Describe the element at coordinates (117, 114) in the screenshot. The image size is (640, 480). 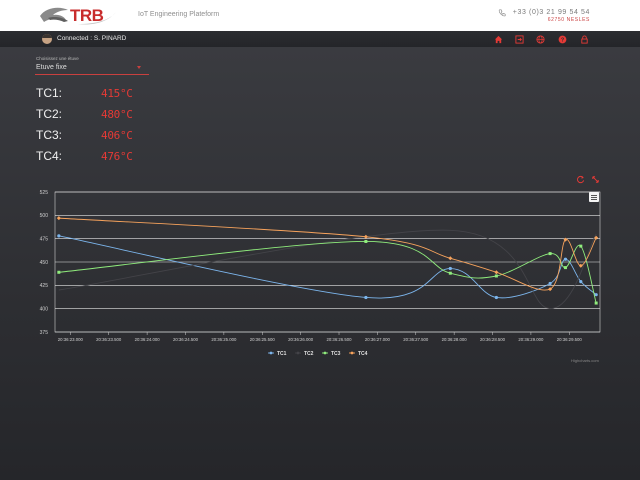
I see `tc2-value: 480°C` at that location.